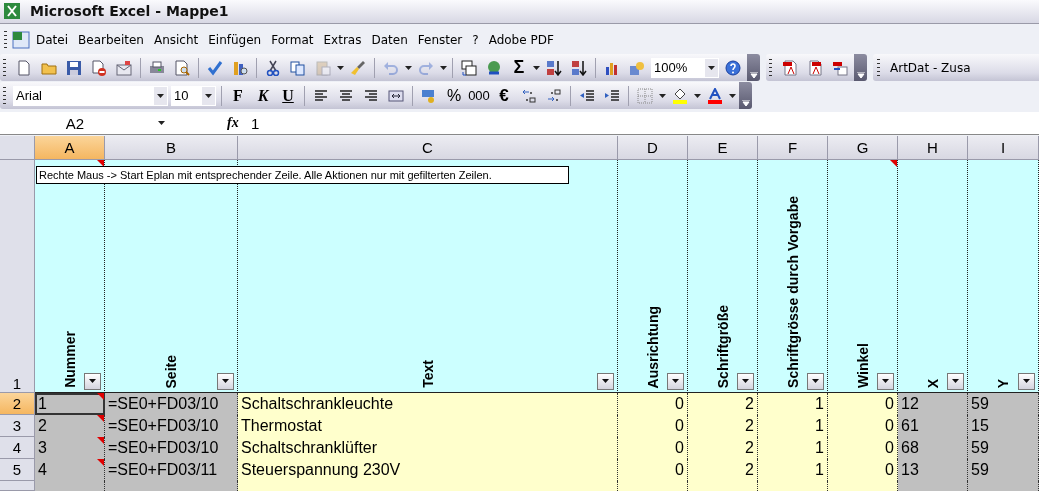  What do you see at coordinates (90, 95) in the screenshot?
I see `font-field: Arial` at bounding box center [90, 95].